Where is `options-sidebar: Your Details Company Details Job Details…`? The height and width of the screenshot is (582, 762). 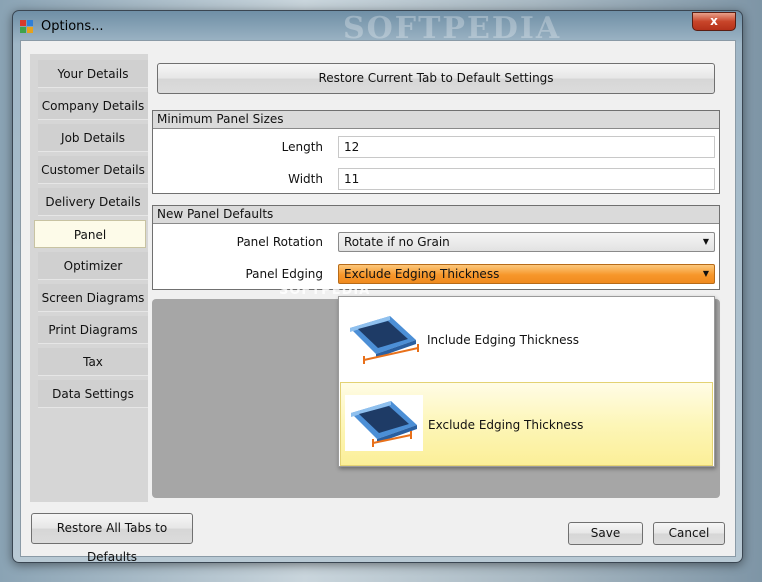 options-sidebar: Your Details Company Details Job Details… is located at coordinates (89, 278).